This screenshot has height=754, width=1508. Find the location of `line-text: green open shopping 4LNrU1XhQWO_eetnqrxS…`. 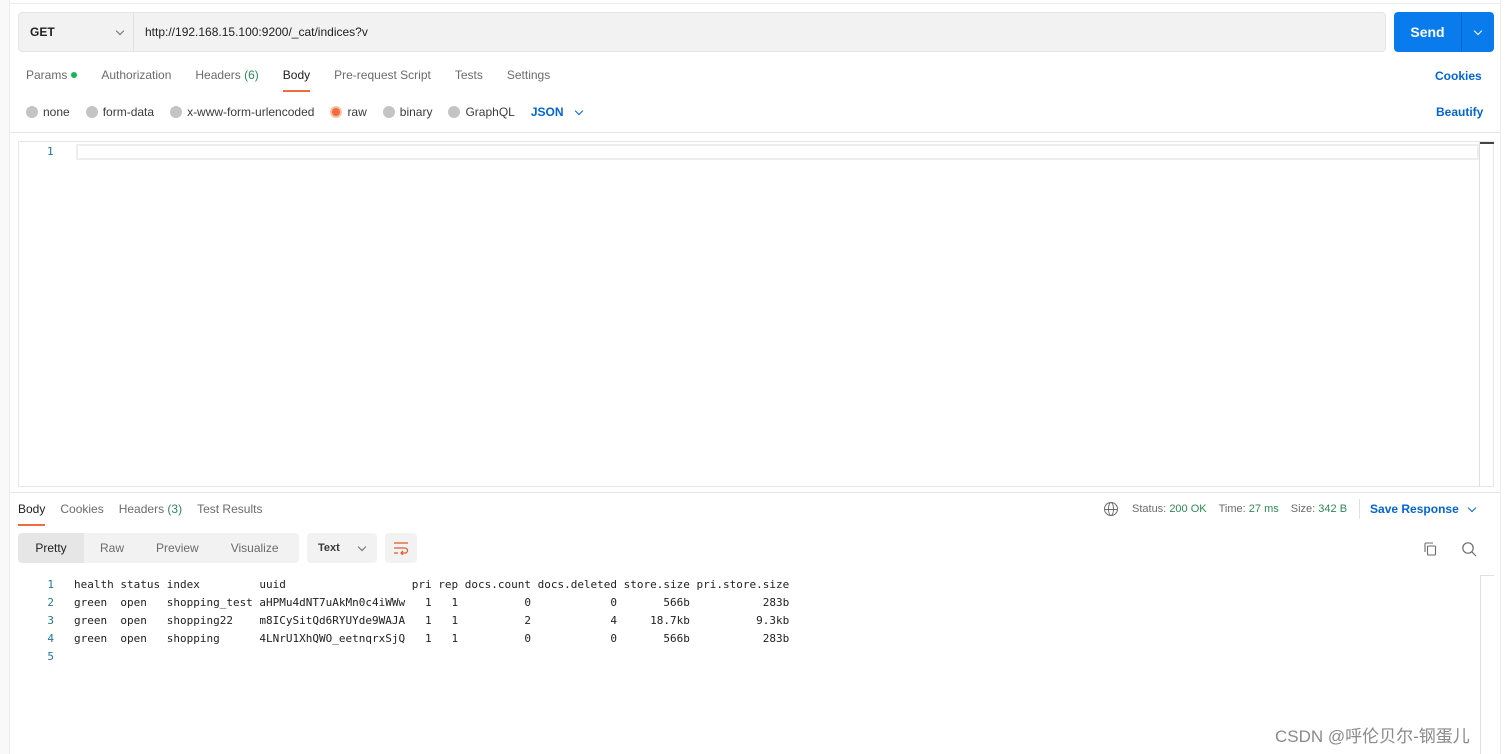

line-text: green open shopping 4LNrU1XhQWO_eetnqrxS… is located at coordinates (432, 638).